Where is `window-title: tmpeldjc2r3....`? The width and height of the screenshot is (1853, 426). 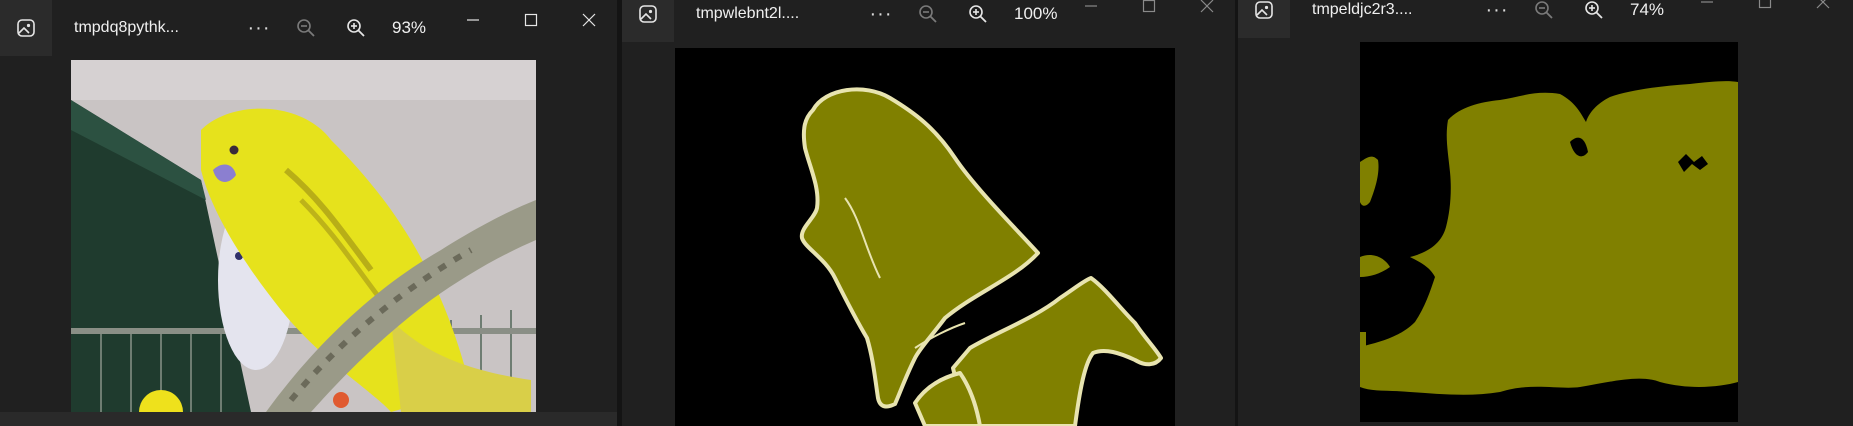
window-title: tmpeldjc2r3.... is located at coordinates (1362, 9).